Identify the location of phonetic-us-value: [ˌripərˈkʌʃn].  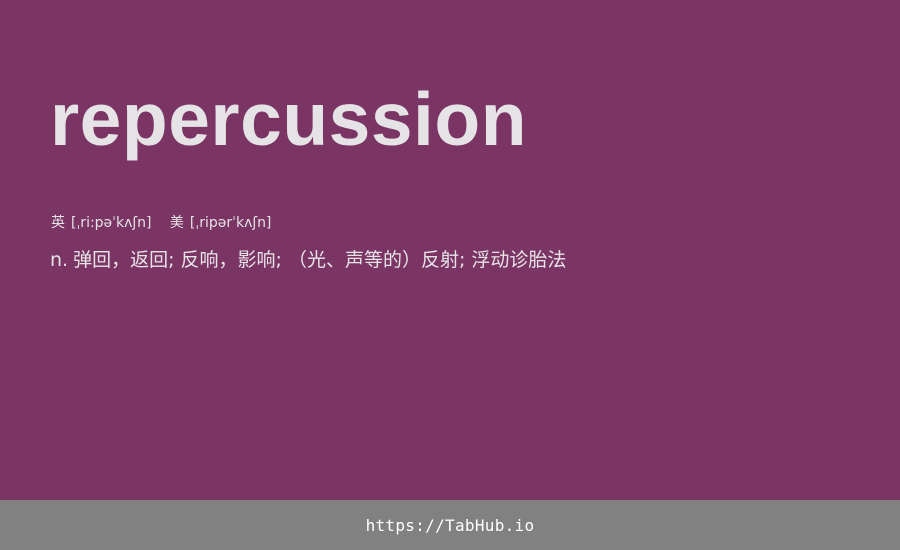
(230, 223).